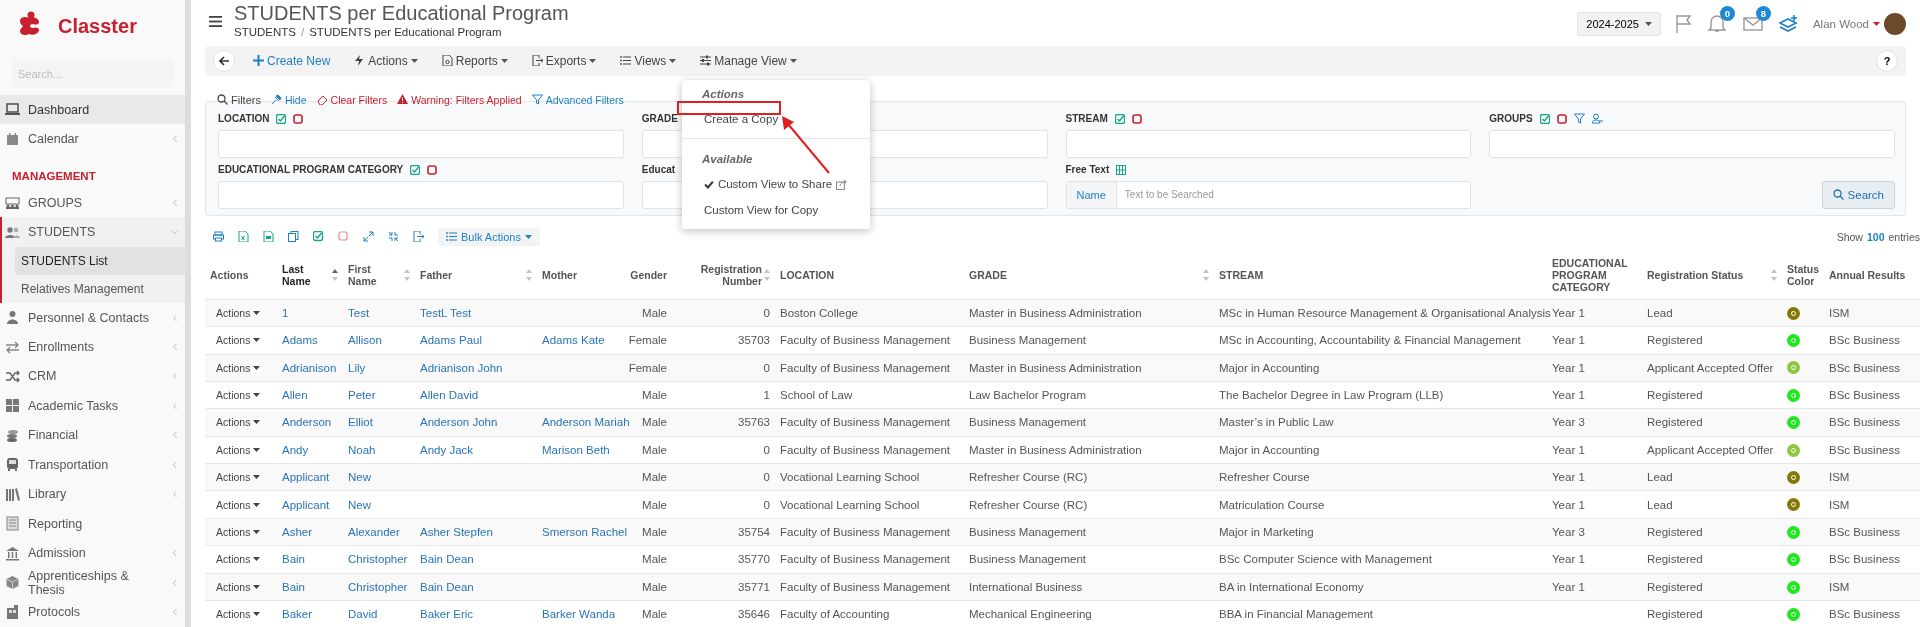 This screenshot has width=1920, height=627. What do you see at coordinates (1590, 275) in the screenshot?
I see `column-header: EDUCATIONAL PROGRAM CATEGORY` at bounding box center [1590, 275].